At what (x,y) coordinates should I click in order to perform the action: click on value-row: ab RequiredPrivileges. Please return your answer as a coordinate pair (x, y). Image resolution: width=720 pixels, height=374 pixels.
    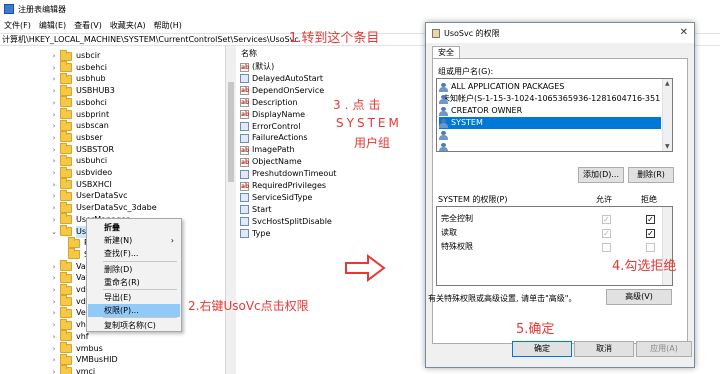
    Looking at the image, I should click on (283, 186).